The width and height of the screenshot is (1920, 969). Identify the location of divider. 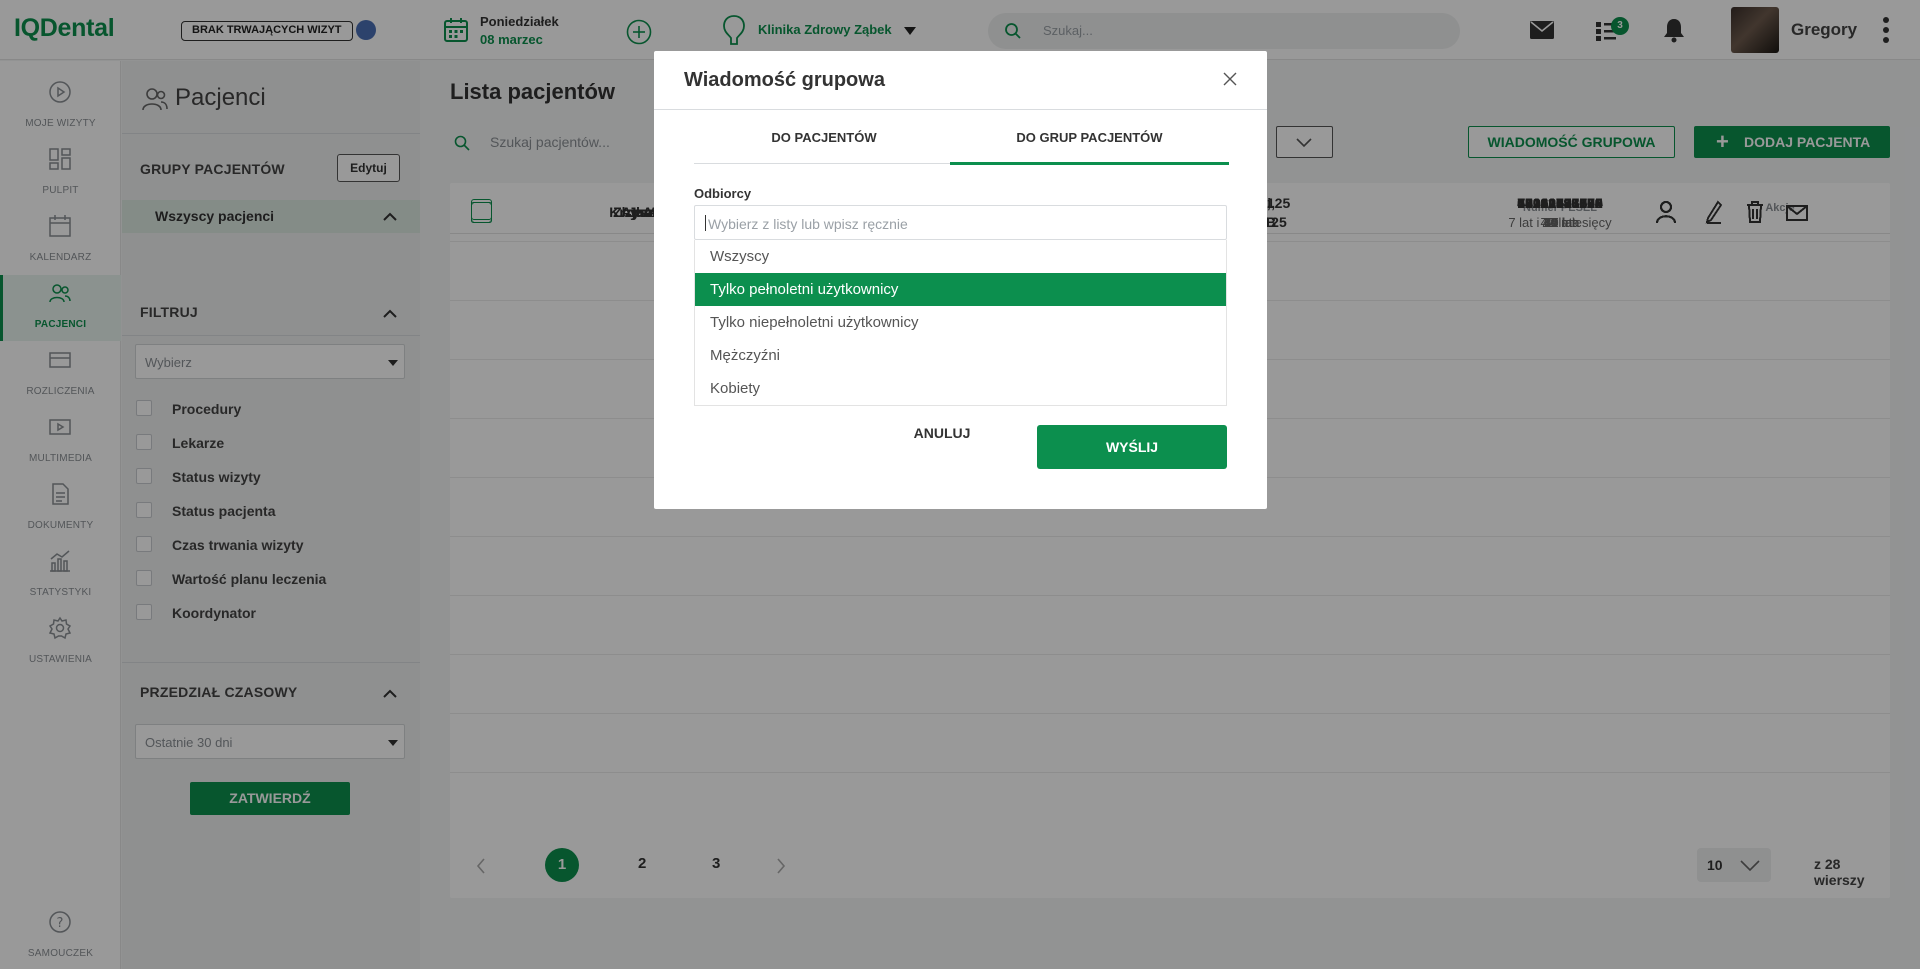
(960, 109).